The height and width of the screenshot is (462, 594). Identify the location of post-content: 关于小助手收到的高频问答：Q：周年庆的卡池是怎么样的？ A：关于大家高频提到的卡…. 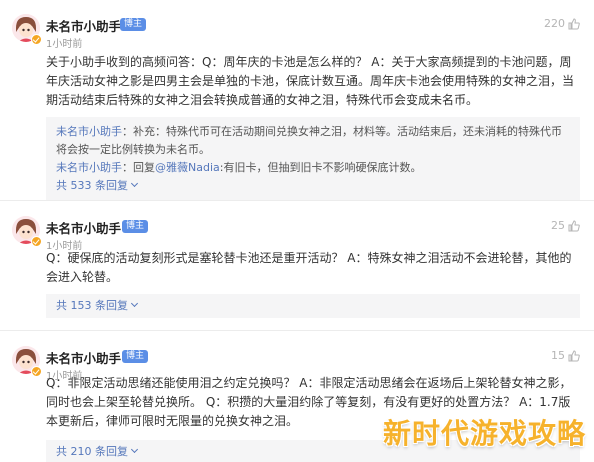
(310, 81).